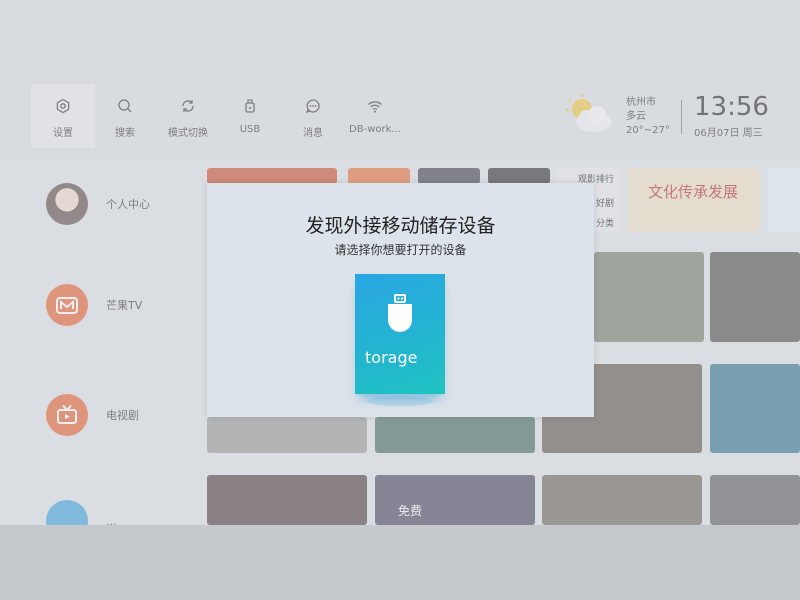 Image resolution: width=800 pixels, height=600 pixels. Describe the element at coordinates (400, 401) in the screenshot. I see `card-shadow` at that location.